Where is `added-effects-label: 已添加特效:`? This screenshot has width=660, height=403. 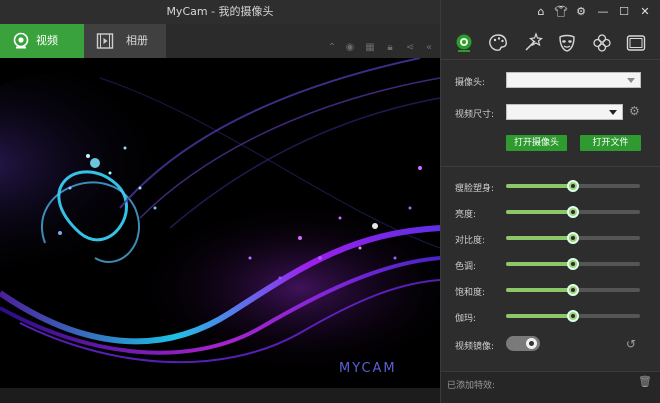
added-effects-label: 已添加特效: is located at coordinates (471, 386).